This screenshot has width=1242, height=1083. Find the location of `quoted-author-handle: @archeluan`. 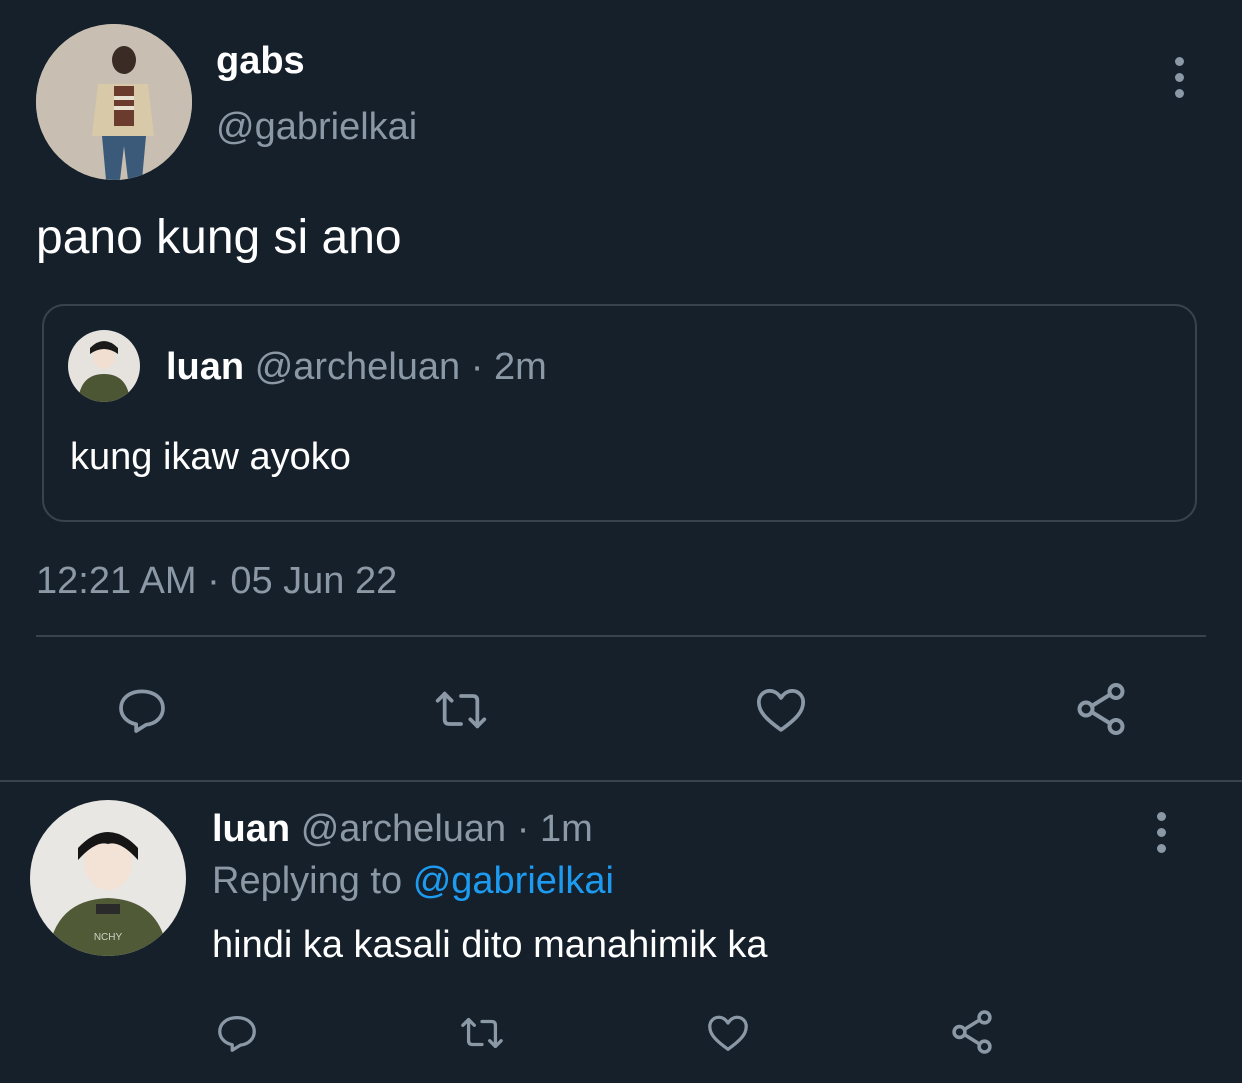

quoted-author-handle: @archeluan is located at coordinates (357, 367).